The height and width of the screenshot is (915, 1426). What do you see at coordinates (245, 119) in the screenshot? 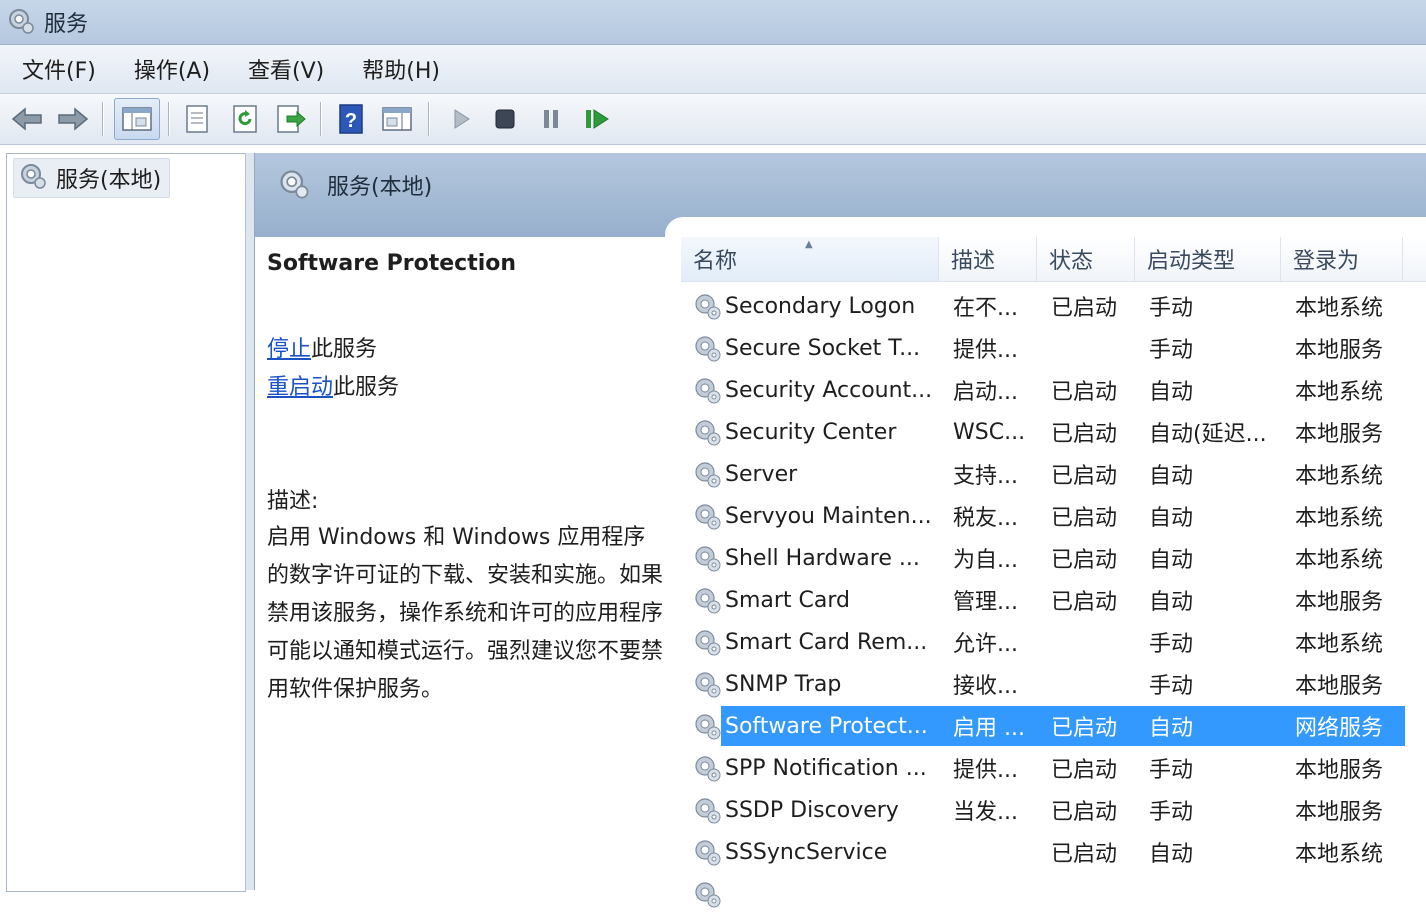
I see `refresh-icon` at bounding box center [245, 119].